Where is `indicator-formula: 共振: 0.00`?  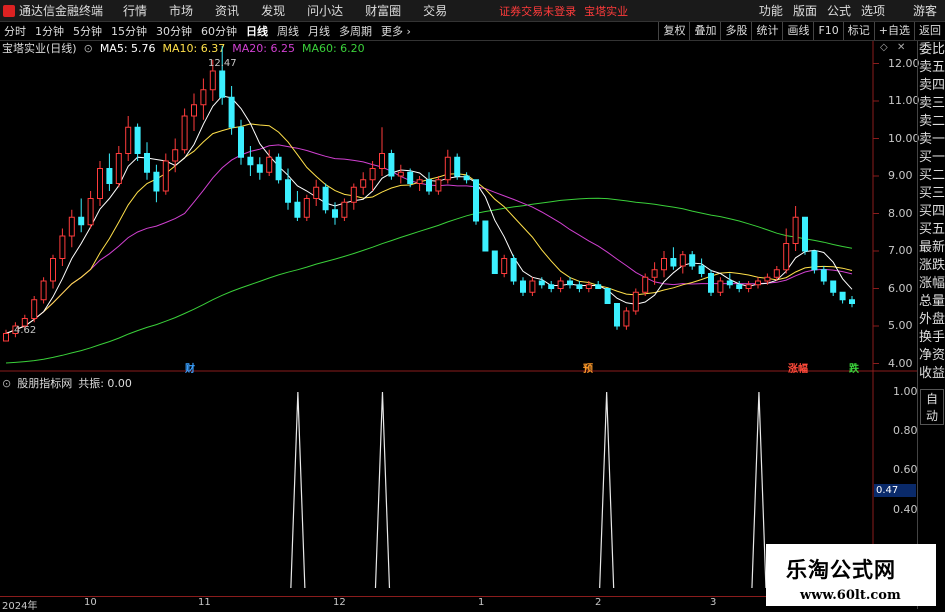 indicator-formula: 共振: 0.00 is located at coordinates (105, 383).